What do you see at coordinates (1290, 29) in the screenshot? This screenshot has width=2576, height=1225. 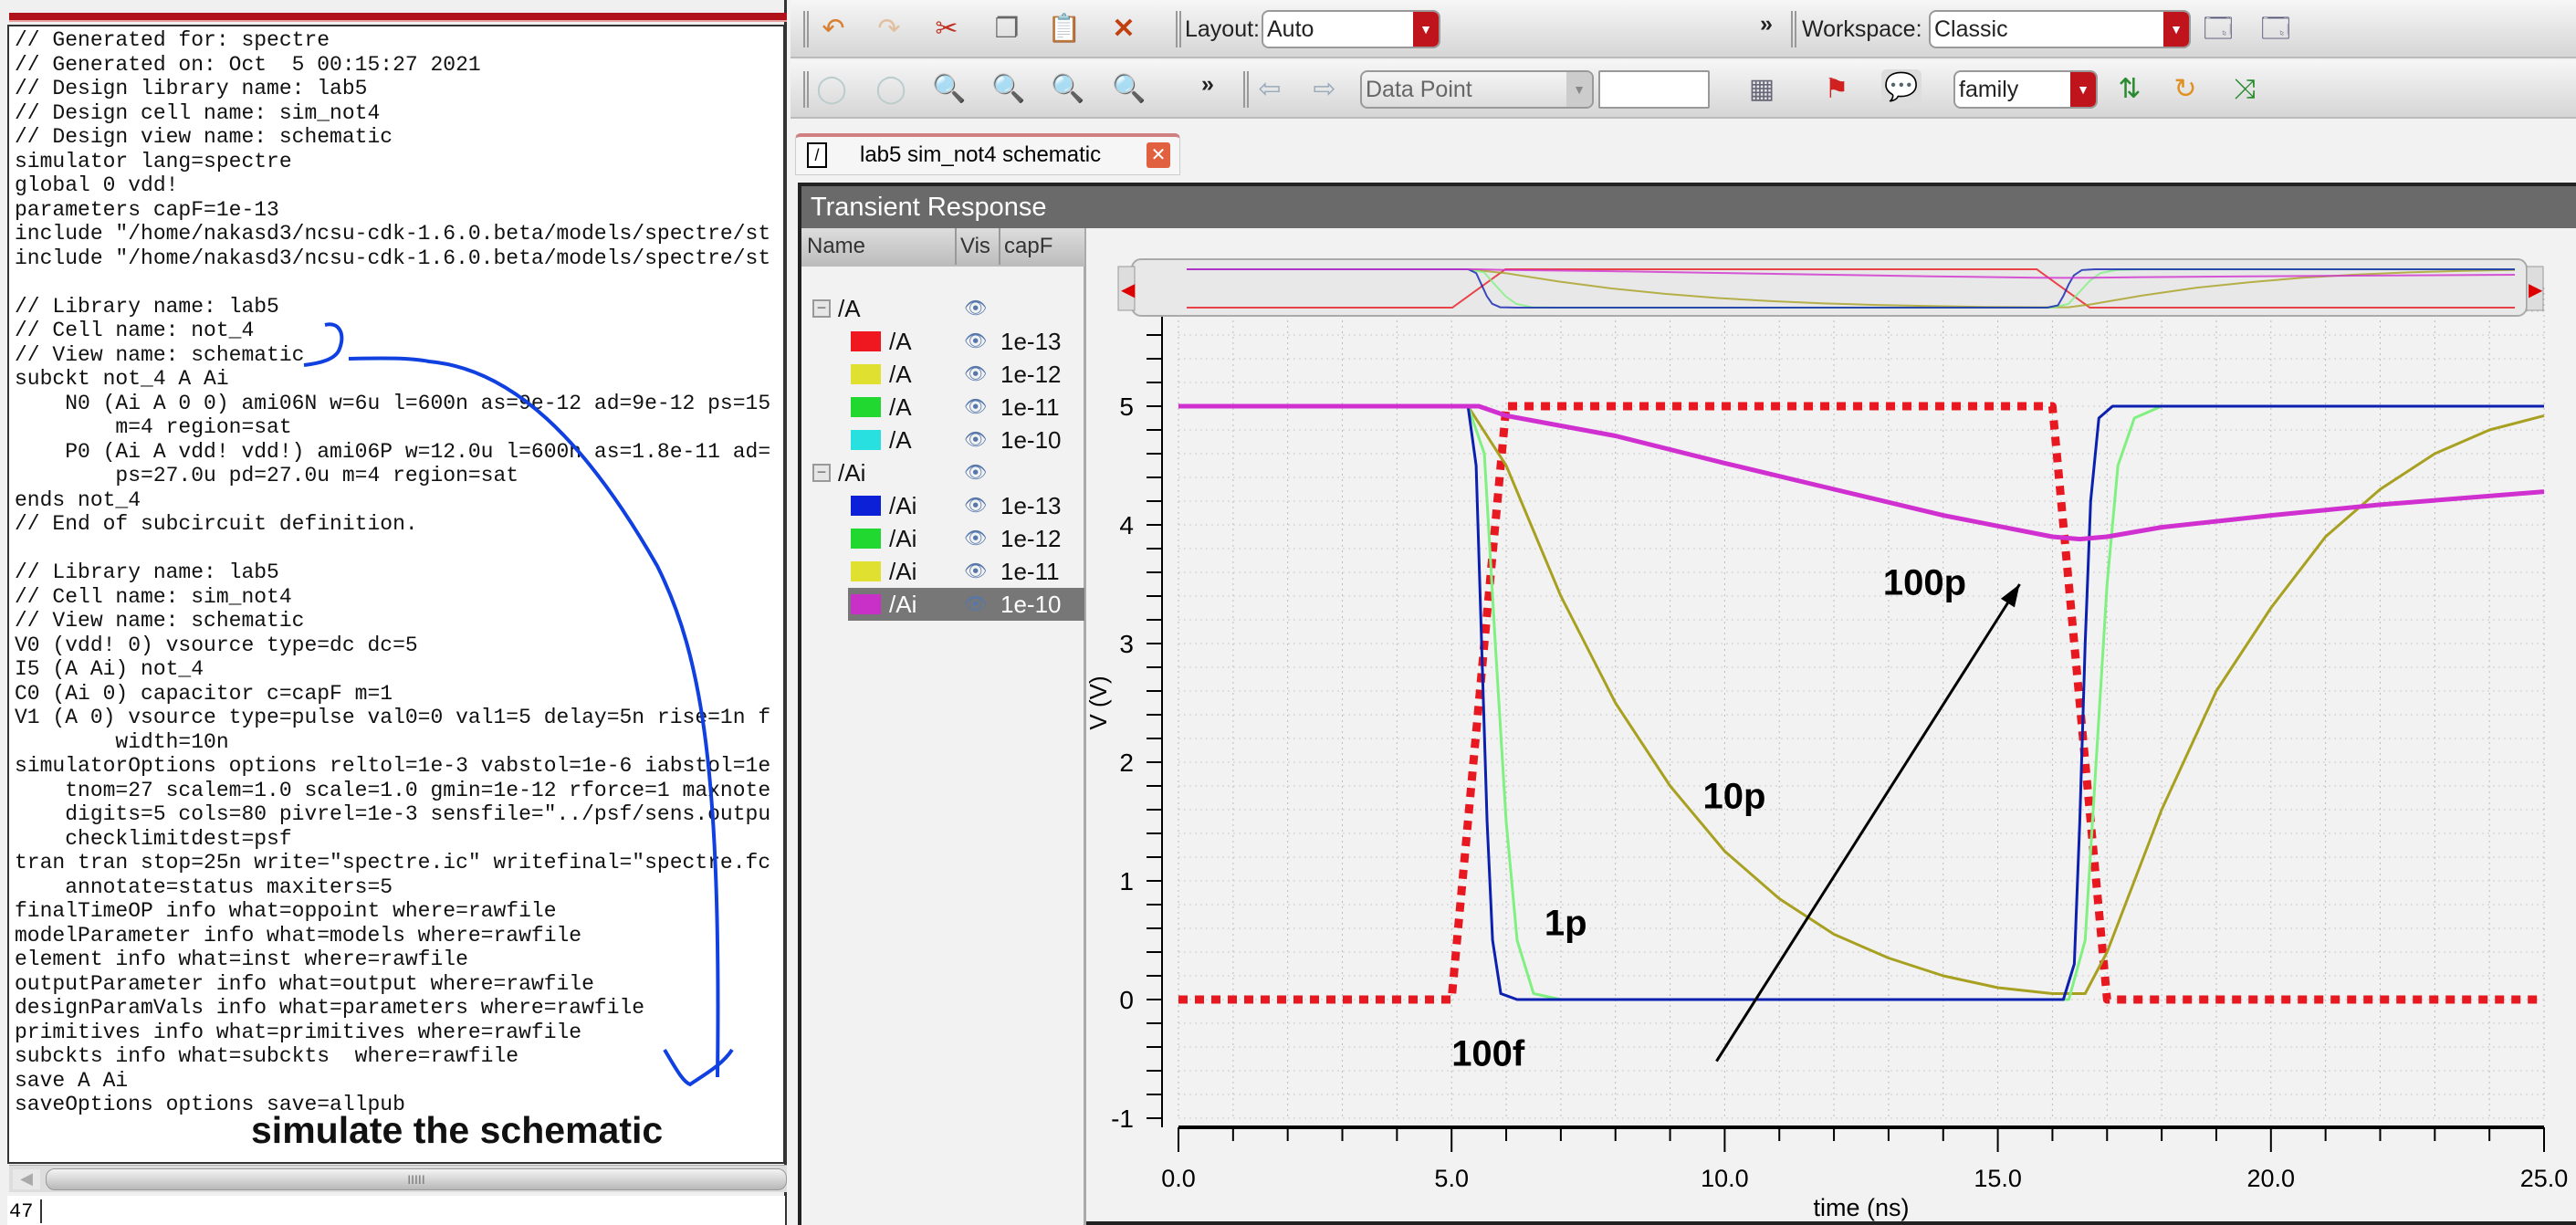 I see `layout-value: Auto` at bounding box center [1290, 29].